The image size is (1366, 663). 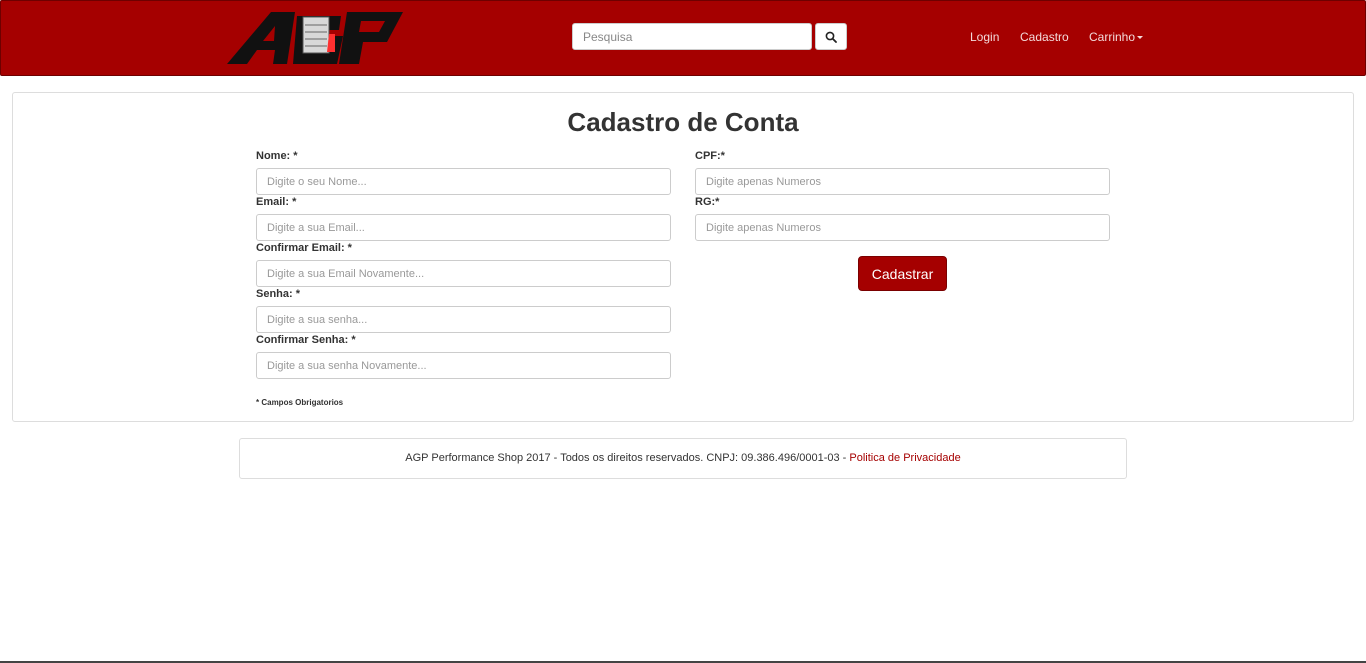 What do you see at coordinates (1112, 37) in the screenshot?
I see `nav-carrinho-label: Carrinho` at bounding box center [1112, 37].